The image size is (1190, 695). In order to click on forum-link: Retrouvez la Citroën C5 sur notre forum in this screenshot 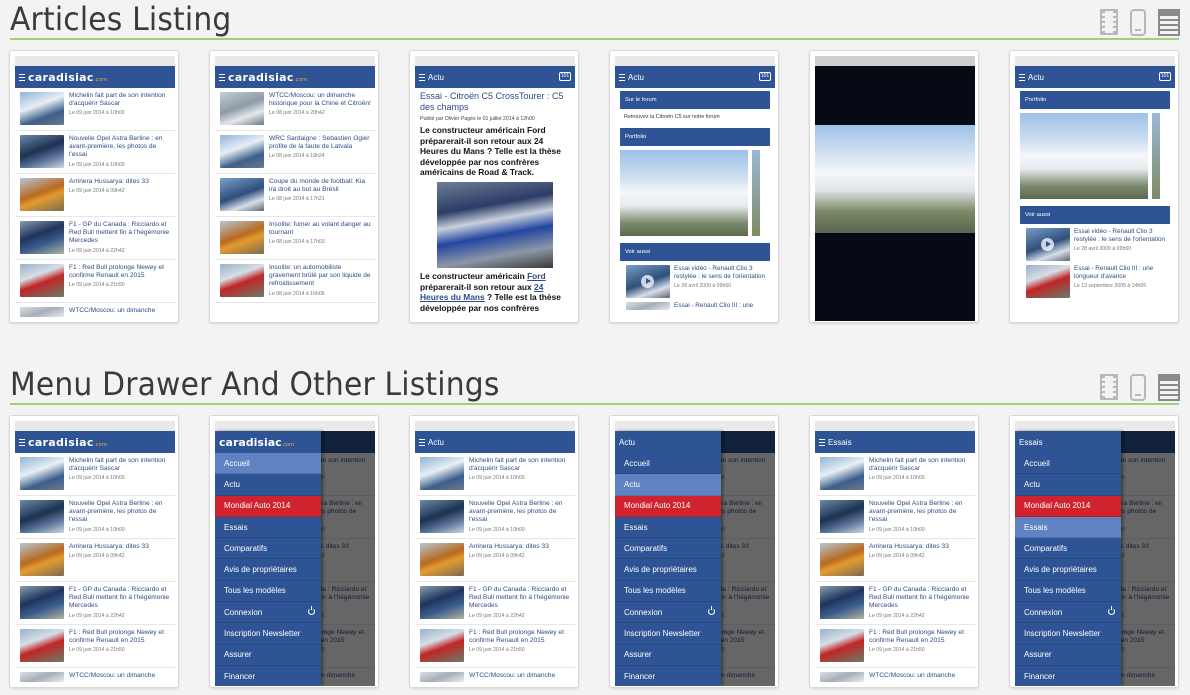, I will do `click(695, 117)`.